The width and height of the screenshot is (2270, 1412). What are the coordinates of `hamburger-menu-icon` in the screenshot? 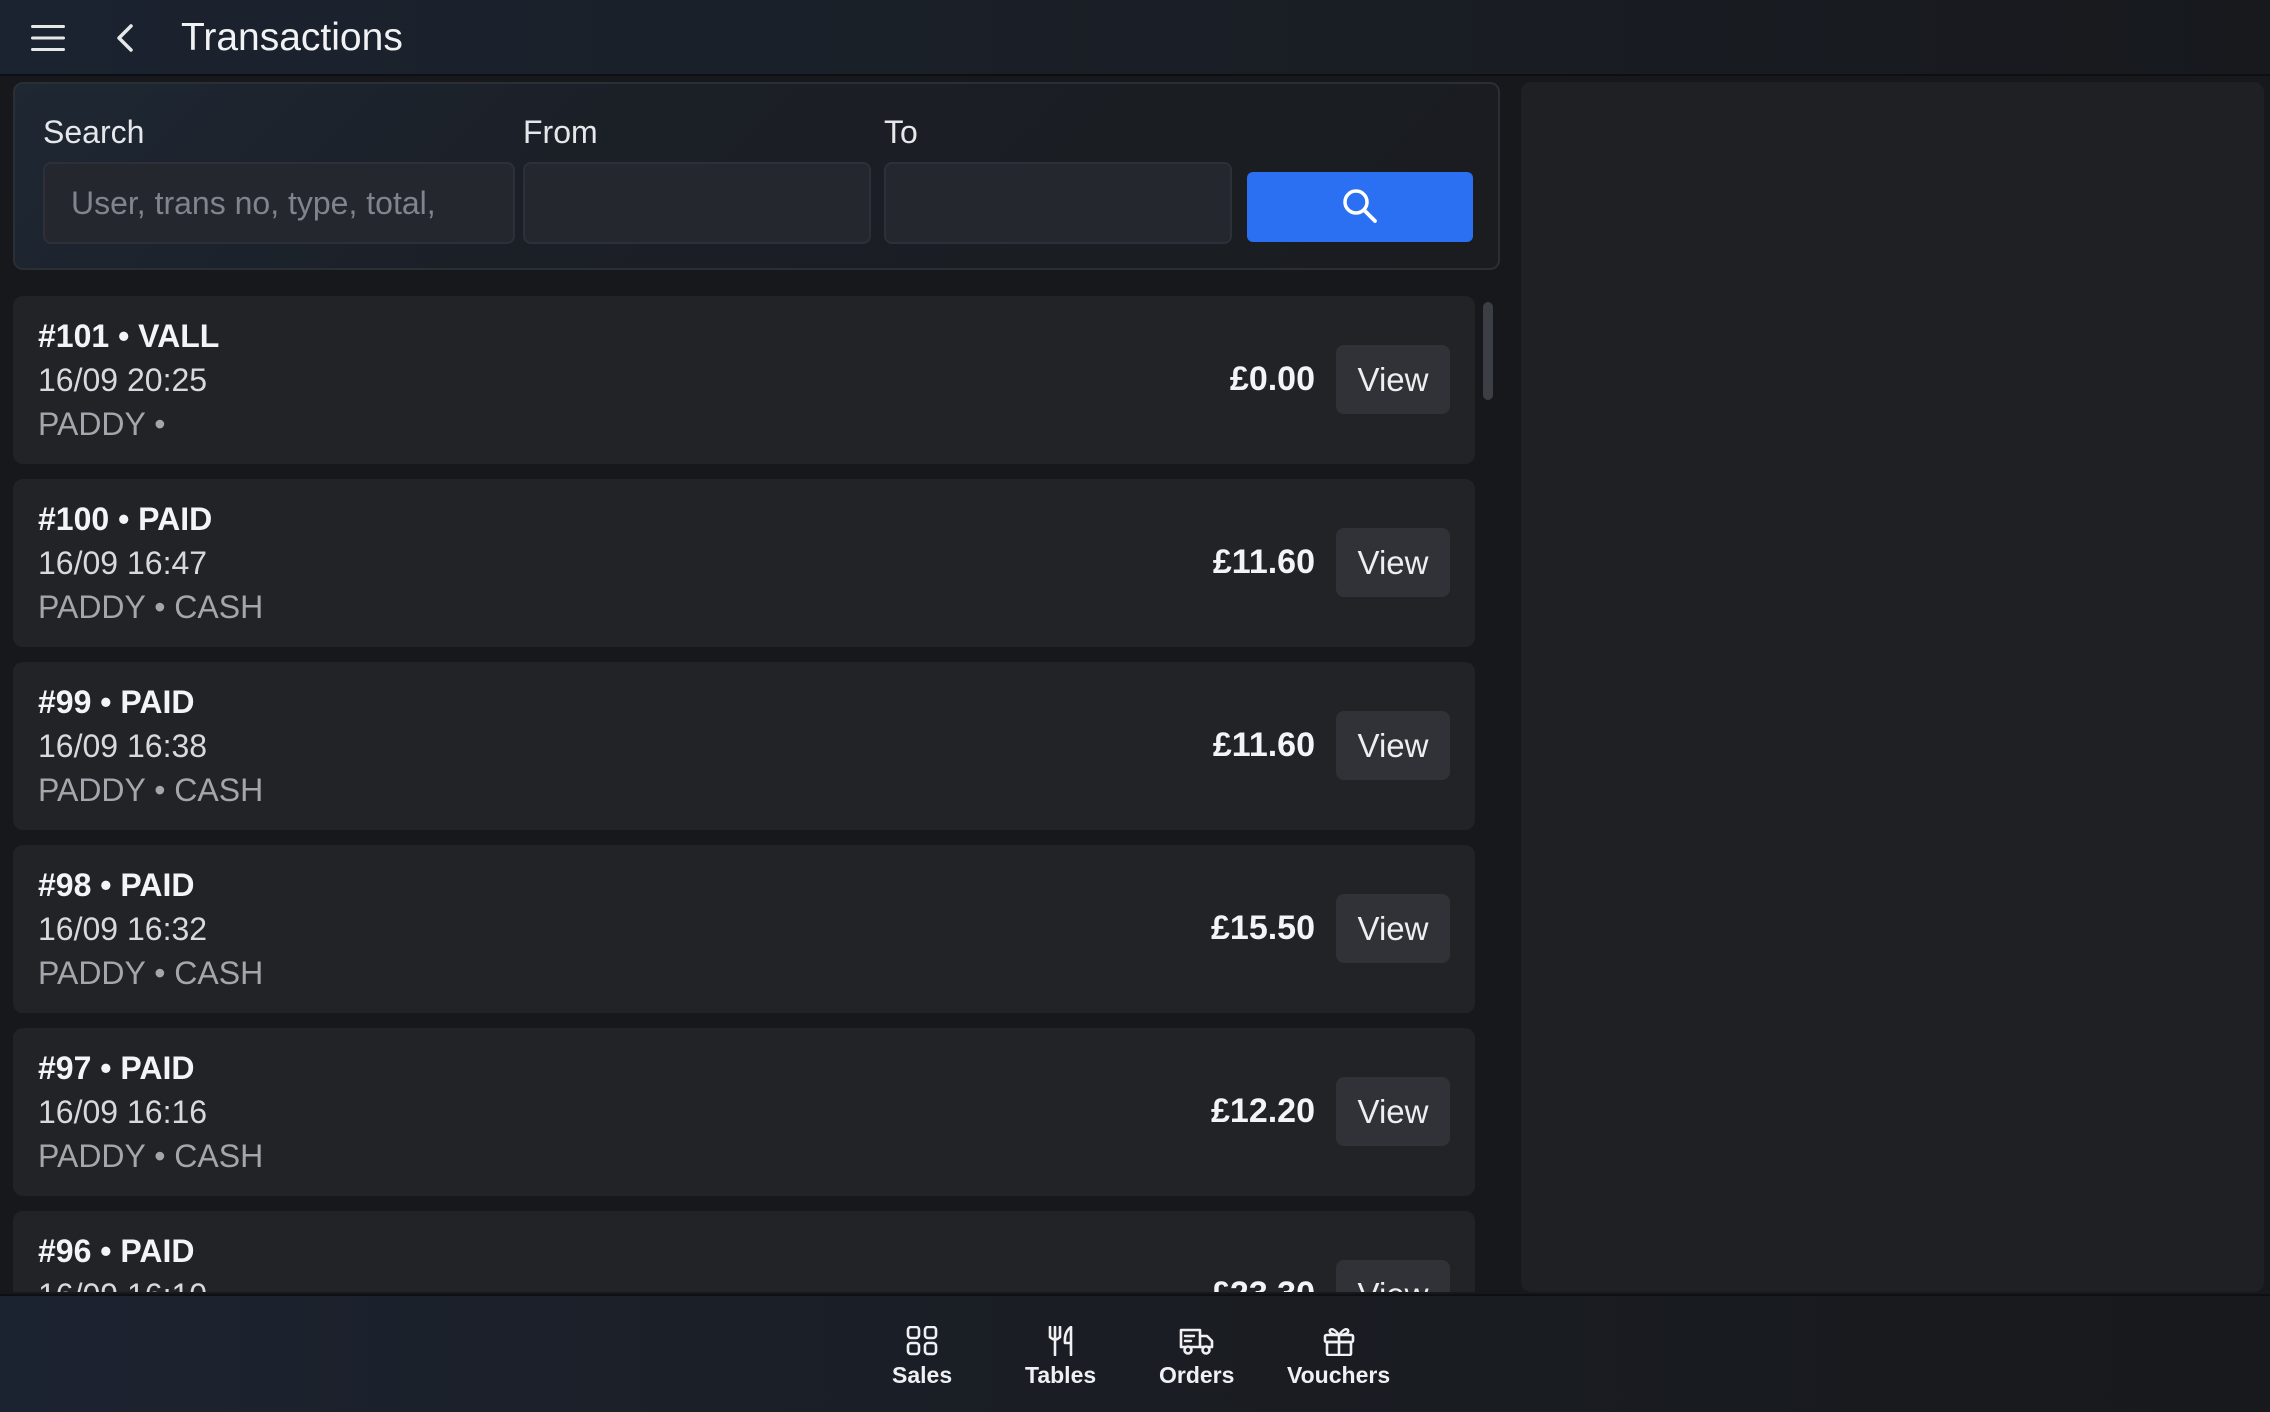 It's located at (48, 38).